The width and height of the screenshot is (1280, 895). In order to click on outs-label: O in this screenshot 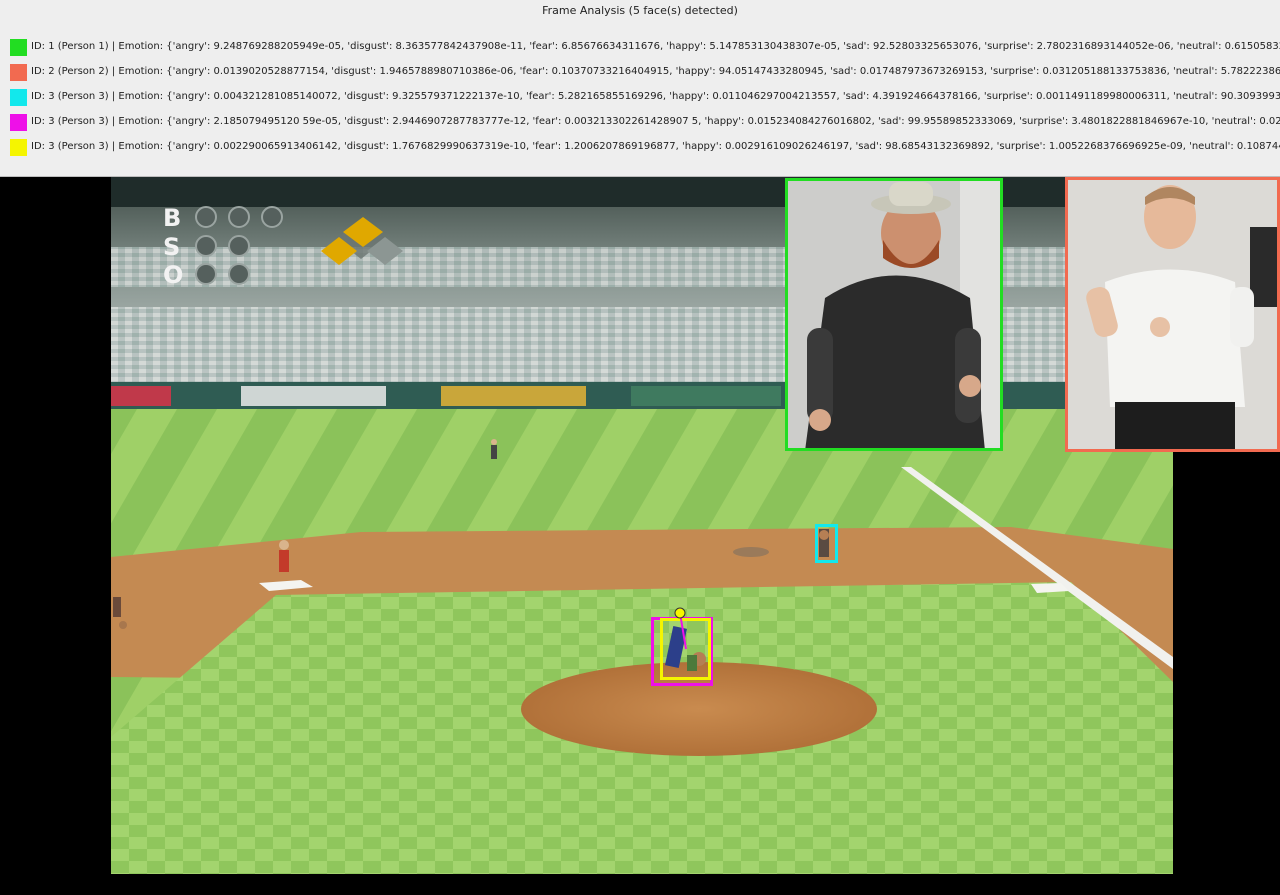, I will do `click(173, 275)`.